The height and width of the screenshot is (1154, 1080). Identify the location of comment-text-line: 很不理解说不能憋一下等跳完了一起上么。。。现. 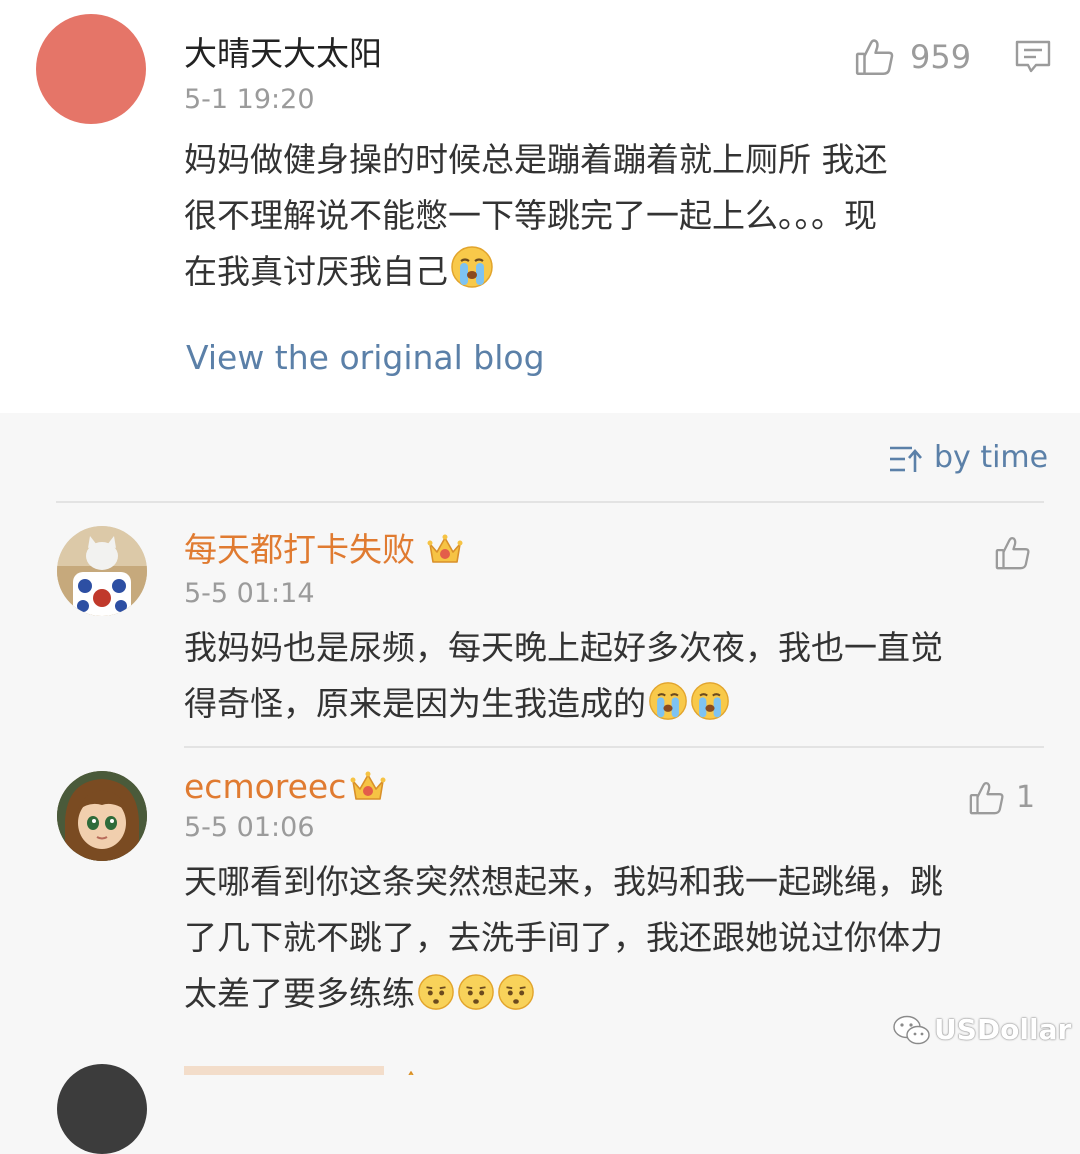
(530, 215).